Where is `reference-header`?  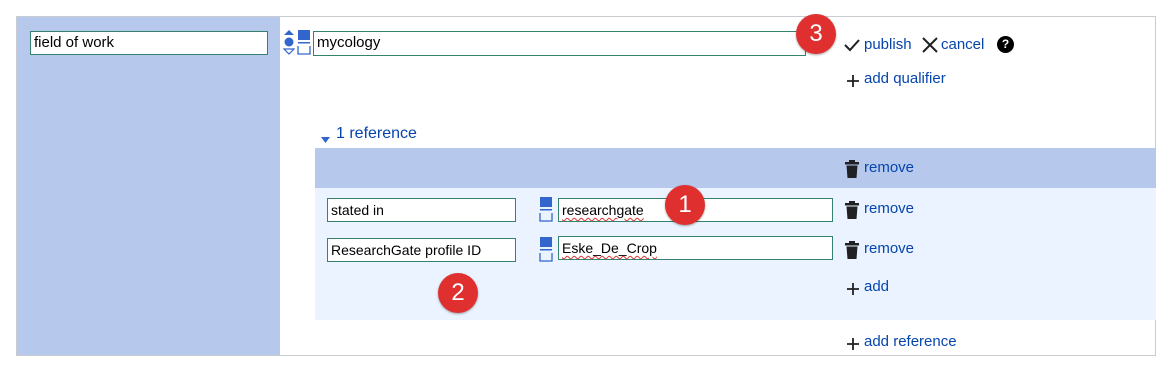 reference-header is located at coordinates (735, 168).